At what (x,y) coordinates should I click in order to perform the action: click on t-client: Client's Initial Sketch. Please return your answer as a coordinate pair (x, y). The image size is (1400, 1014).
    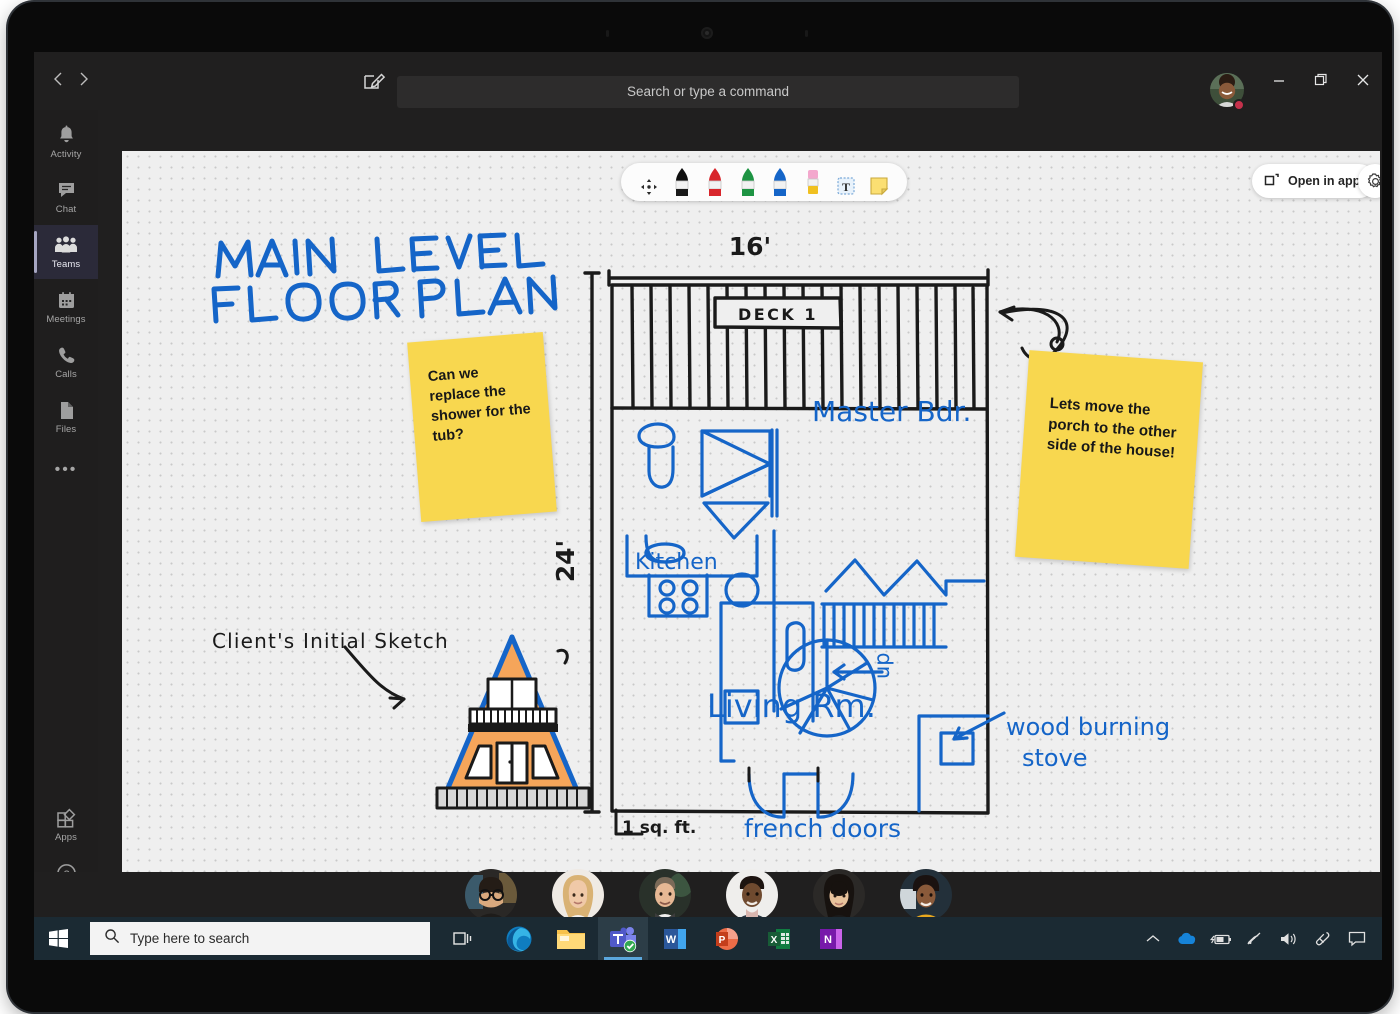
    Looking at the image, I should click on (330, 641).